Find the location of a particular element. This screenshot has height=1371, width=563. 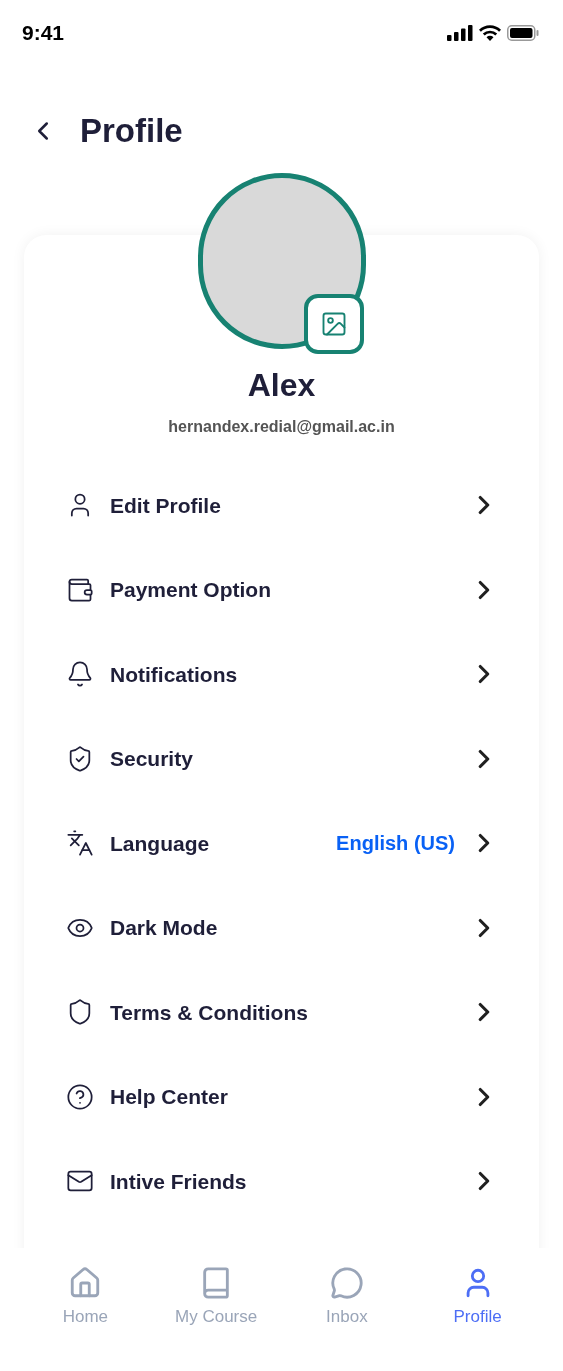

profile-email: hernandex.redial@gmail.ac.in is located at coordinates (281, 427).